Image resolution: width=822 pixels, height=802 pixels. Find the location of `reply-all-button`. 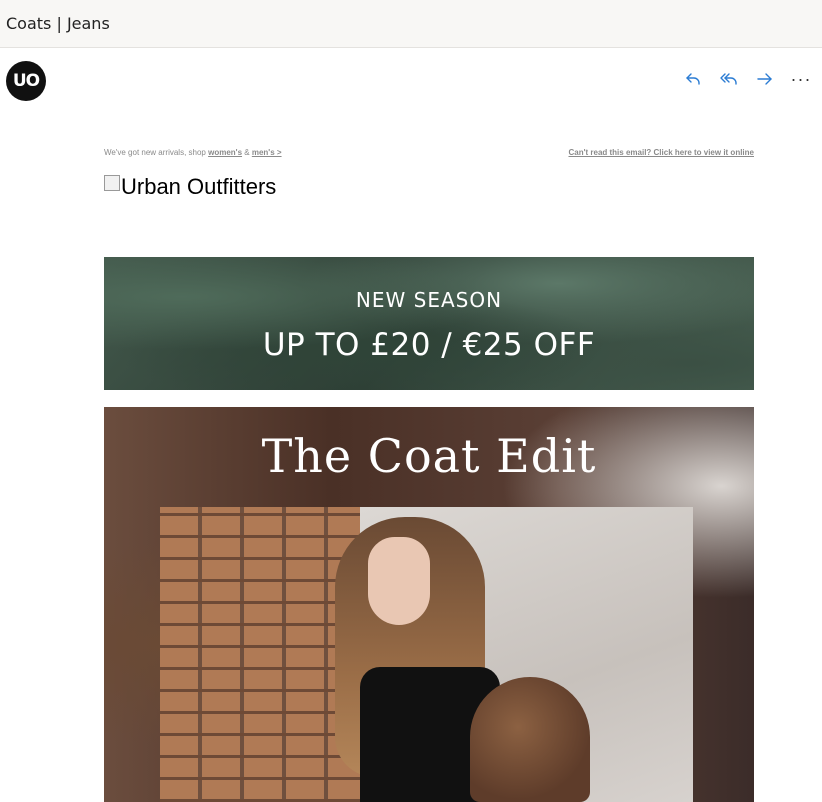

reply-all-button is located at coordinates (729, 79).